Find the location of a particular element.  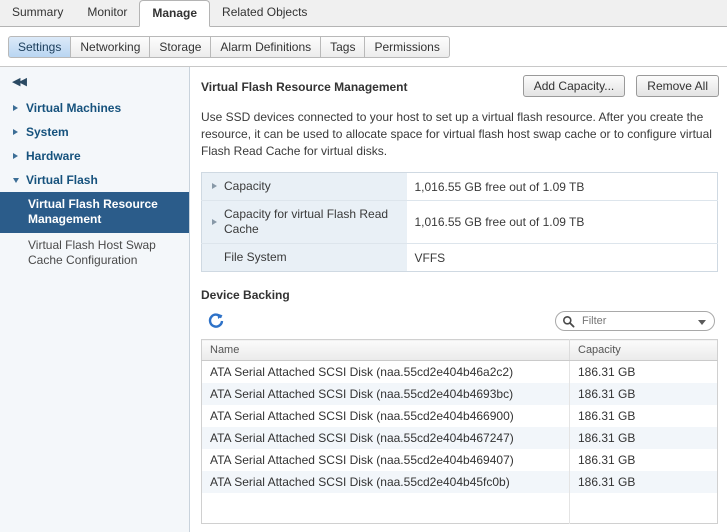

sidebar-group-virtual-machines-label: Virtual Machines is located at coordinates (74, 108).